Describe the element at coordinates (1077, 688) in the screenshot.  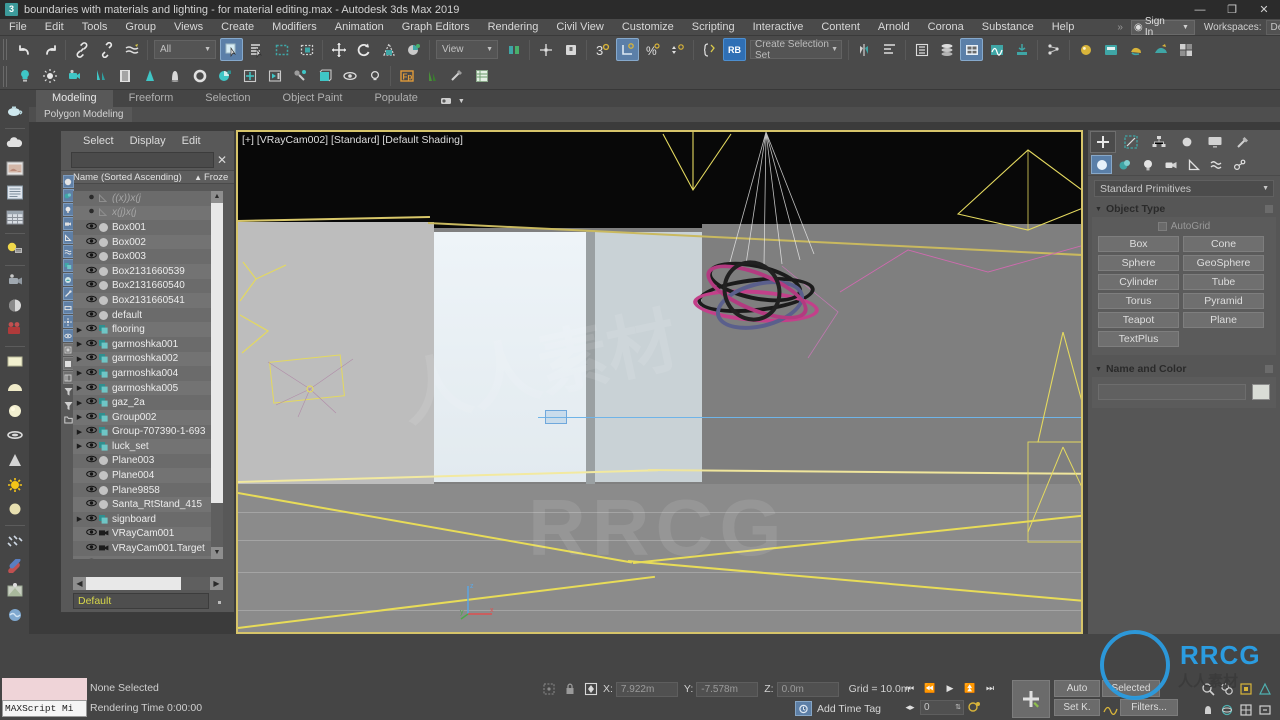
I see `auto-key-button: Auto` at that location.